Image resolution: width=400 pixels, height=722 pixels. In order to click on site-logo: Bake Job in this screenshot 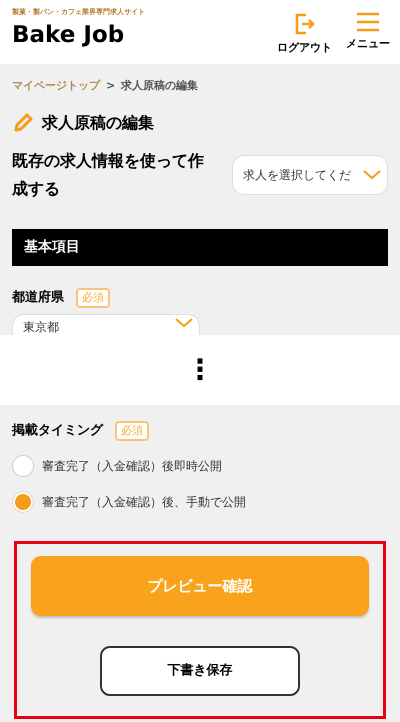, I will do `click(78, 35)`.